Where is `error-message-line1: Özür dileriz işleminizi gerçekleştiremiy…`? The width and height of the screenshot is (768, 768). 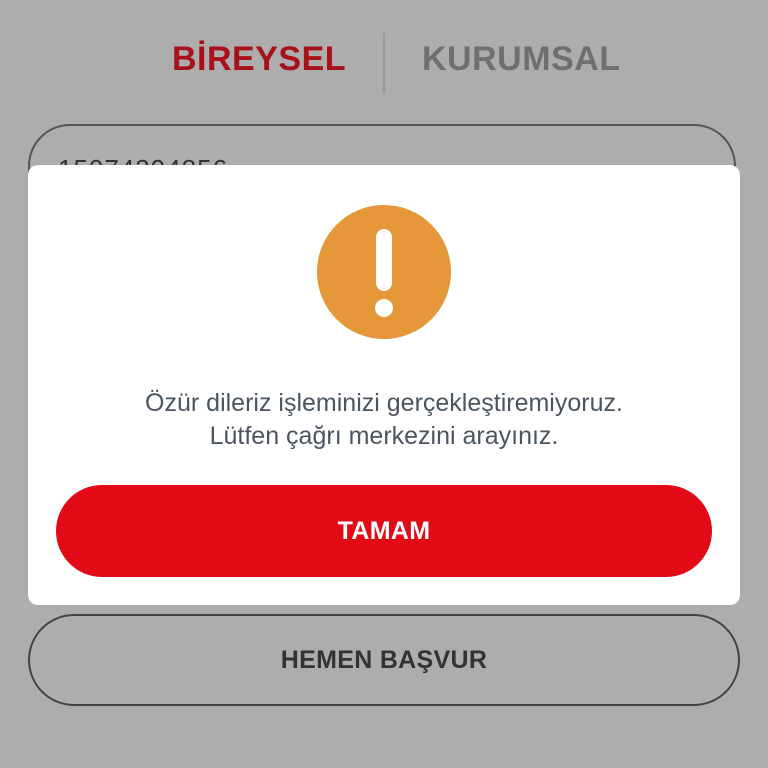
error-message-line1: Özür dileriz işleminizi gerçekleştiremiy… is located at coordinates (384, 403).